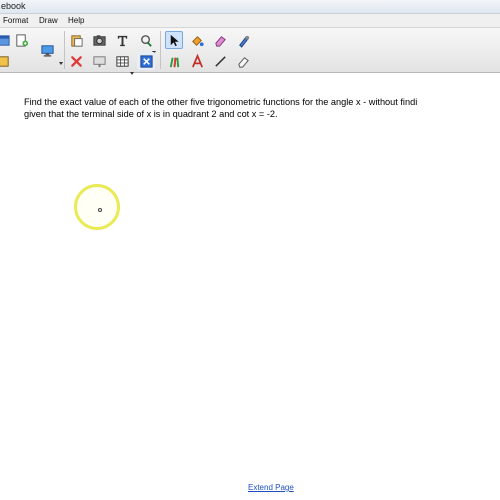 The height and width of the screenshot is (500, 500). What do you see at coordinates (97, 207) in the screenshot?
I see `cursor-highlight-ring` at bounding box center [97, 207].